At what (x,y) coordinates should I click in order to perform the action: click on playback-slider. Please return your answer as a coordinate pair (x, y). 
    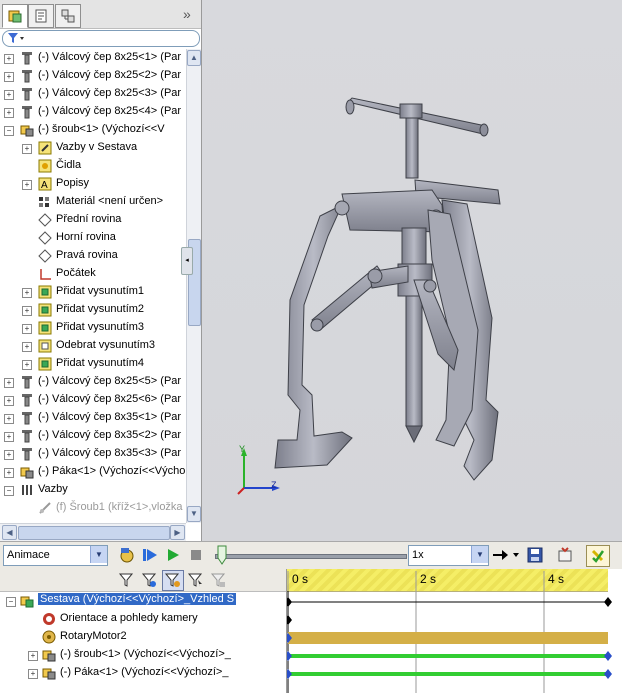
    Looking at the image, I should click on (311, 556).